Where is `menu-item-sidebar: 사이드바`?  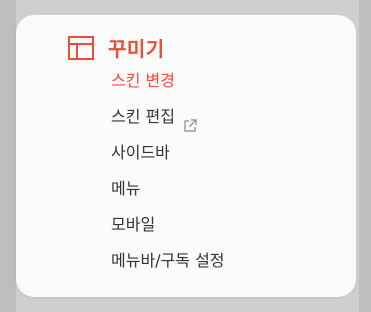 menu-item-sidebar: 사이드바 is located at coordinates (168, 153).